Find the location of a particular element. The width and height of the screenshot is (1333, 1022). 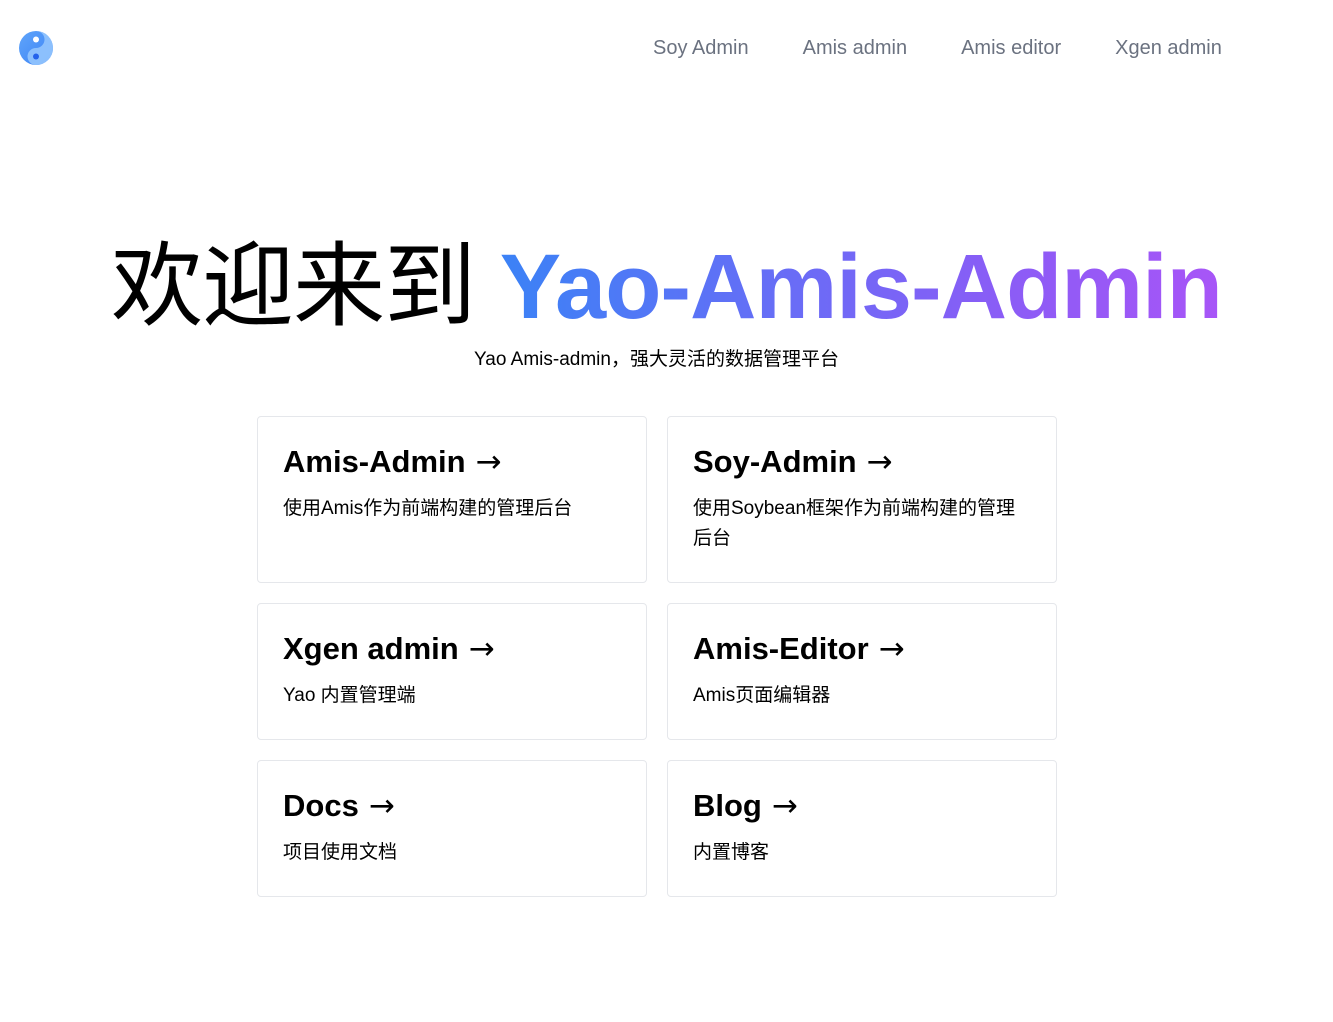

card-title-text: Amis-Editor is located at coordinates (781, 648).